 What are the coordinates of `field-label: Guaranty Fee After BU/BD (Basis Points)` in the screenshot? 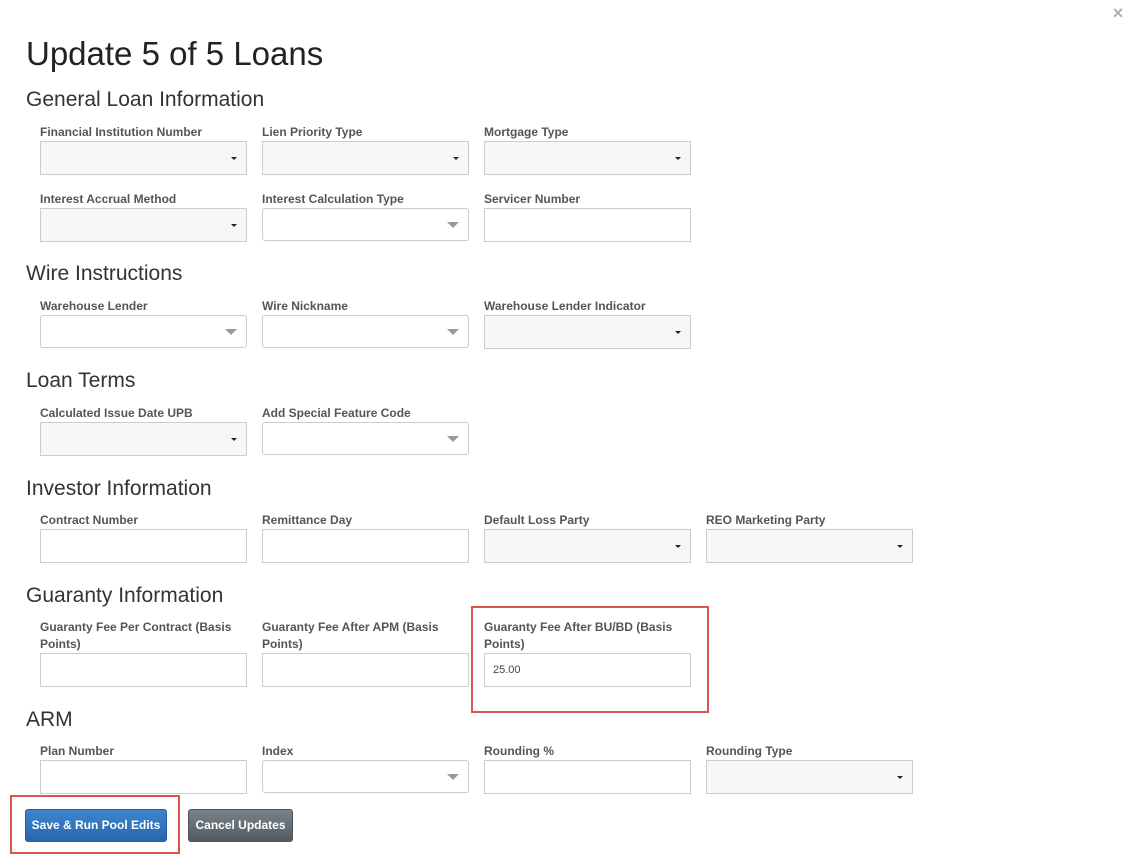 It's located at (578, 635).